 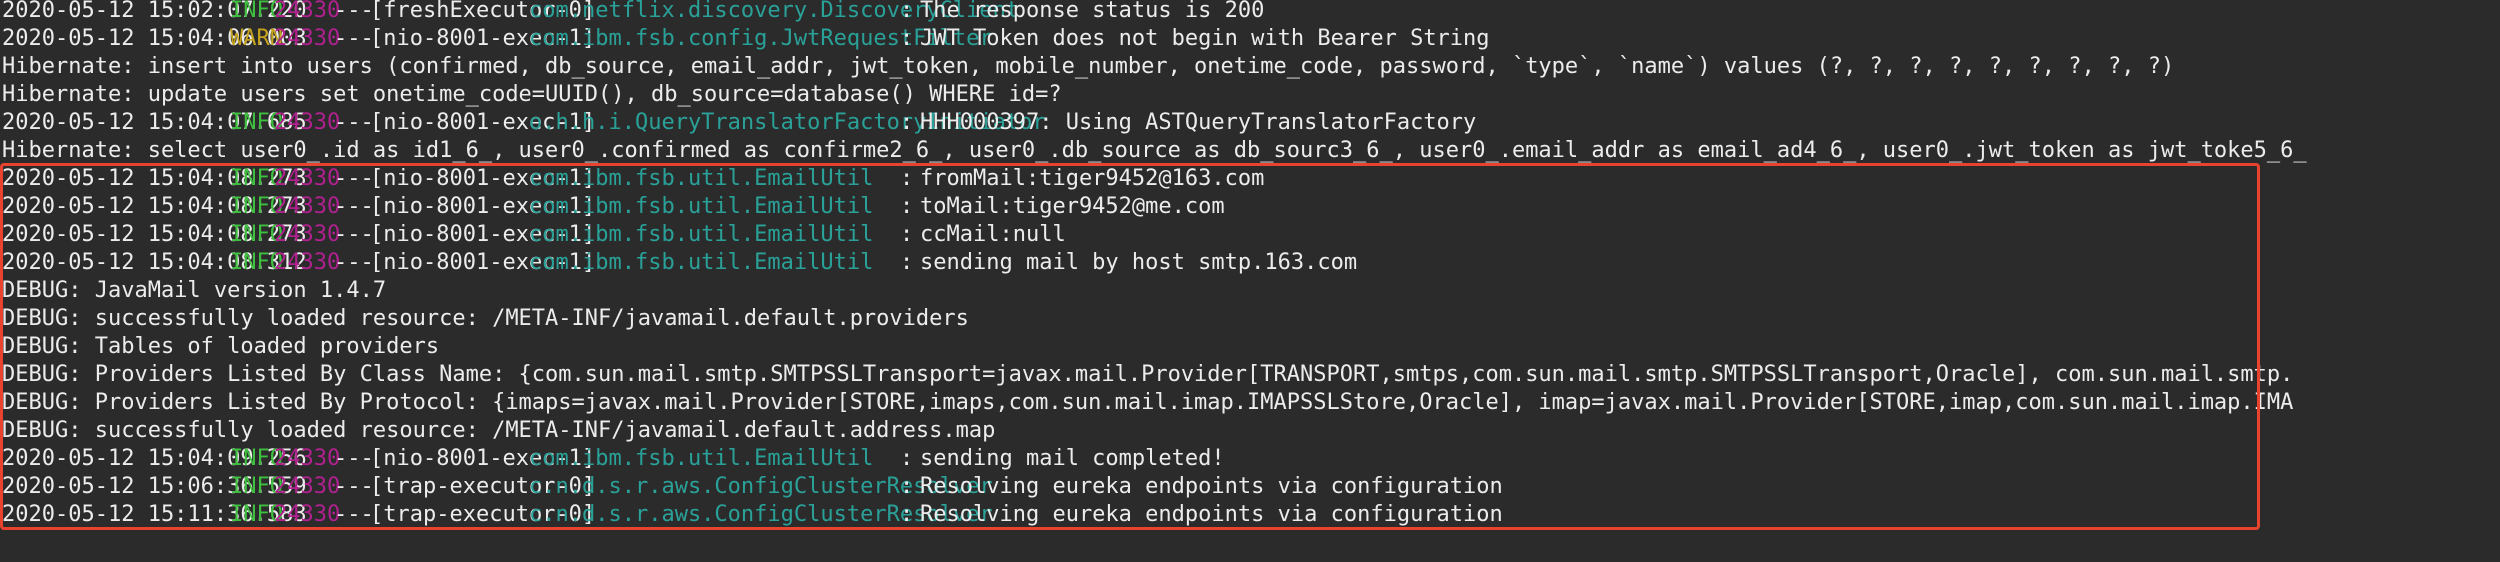 I want to click on log-message: ccMail:null, so click(x=993, y=234).